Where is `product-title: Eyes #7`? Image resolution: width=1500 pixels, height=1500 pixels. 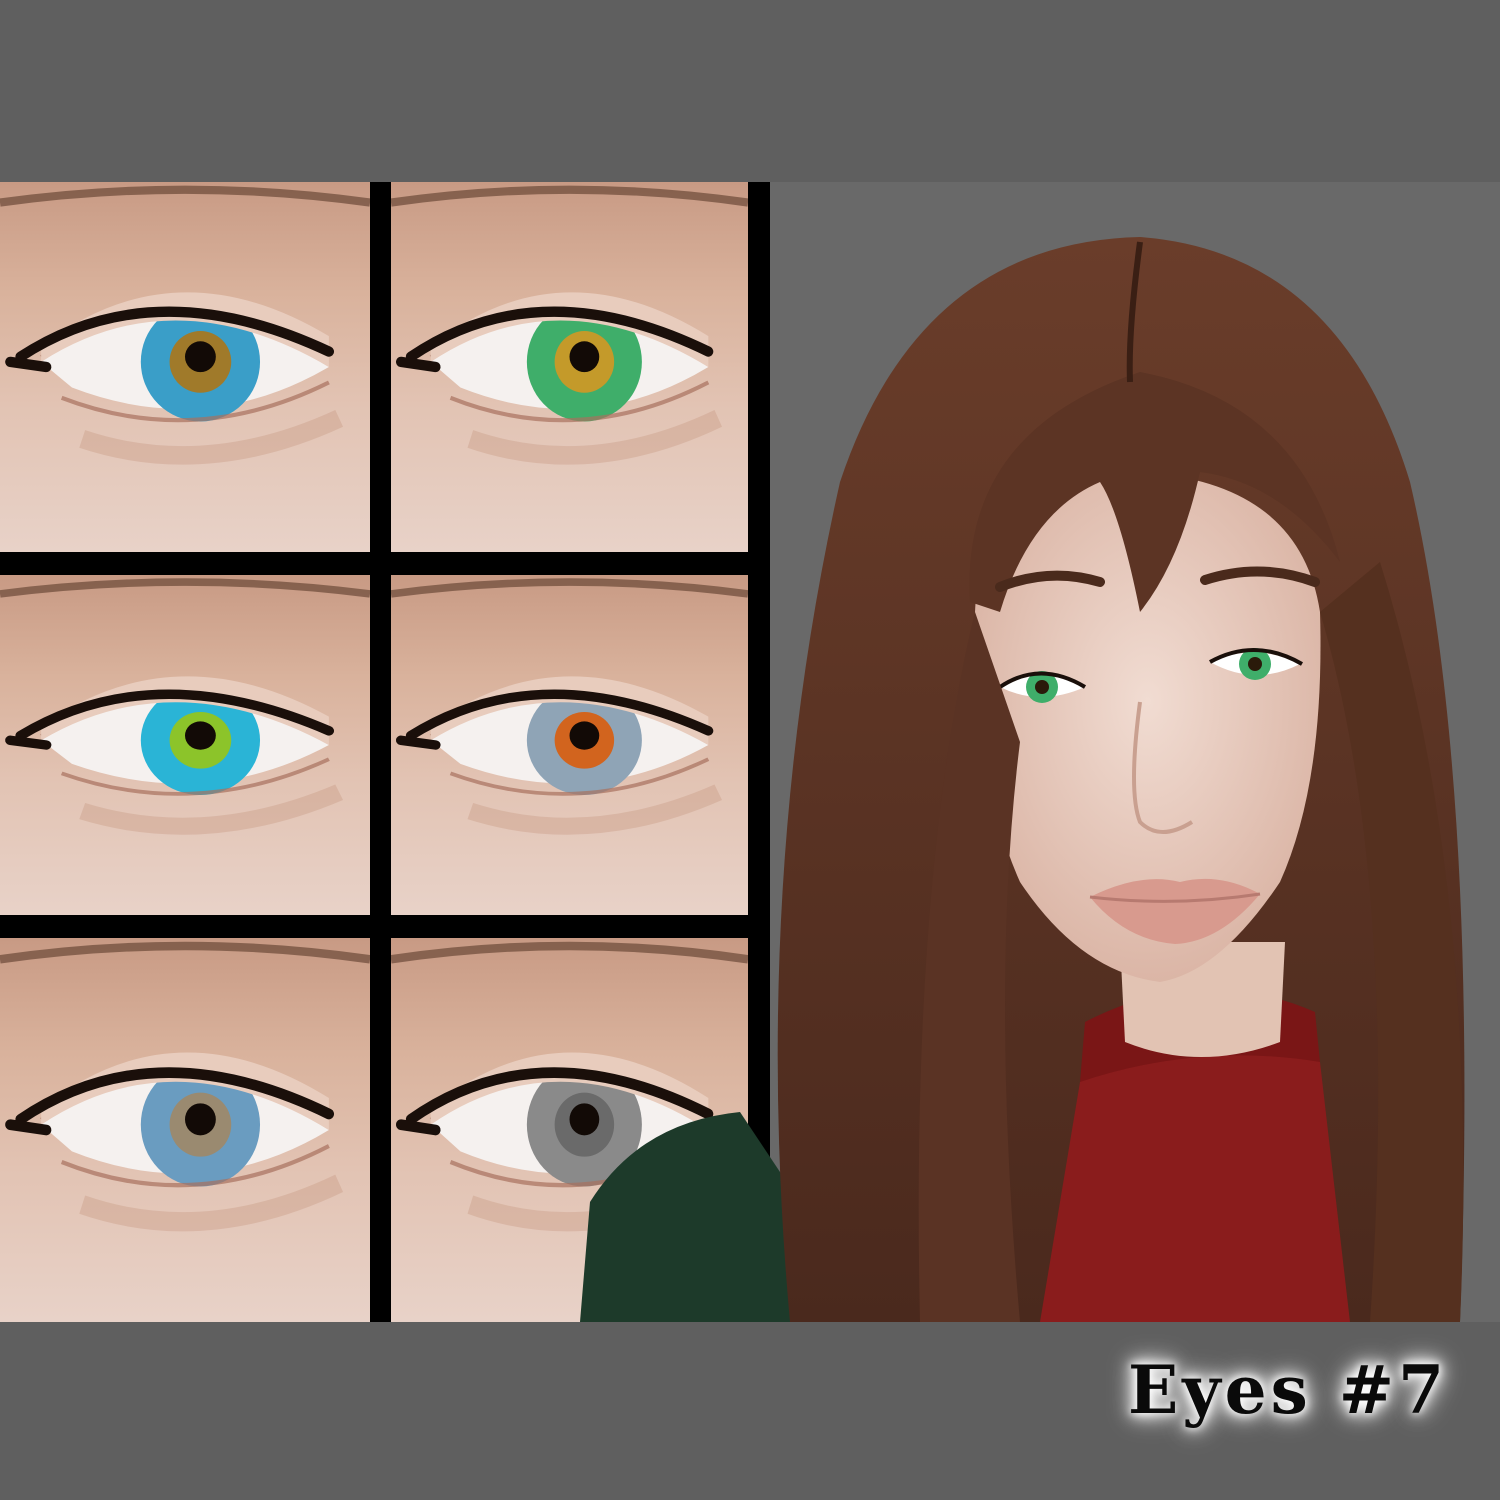 product-title: Eyes #7 is located at coordinates (1288, 1390).